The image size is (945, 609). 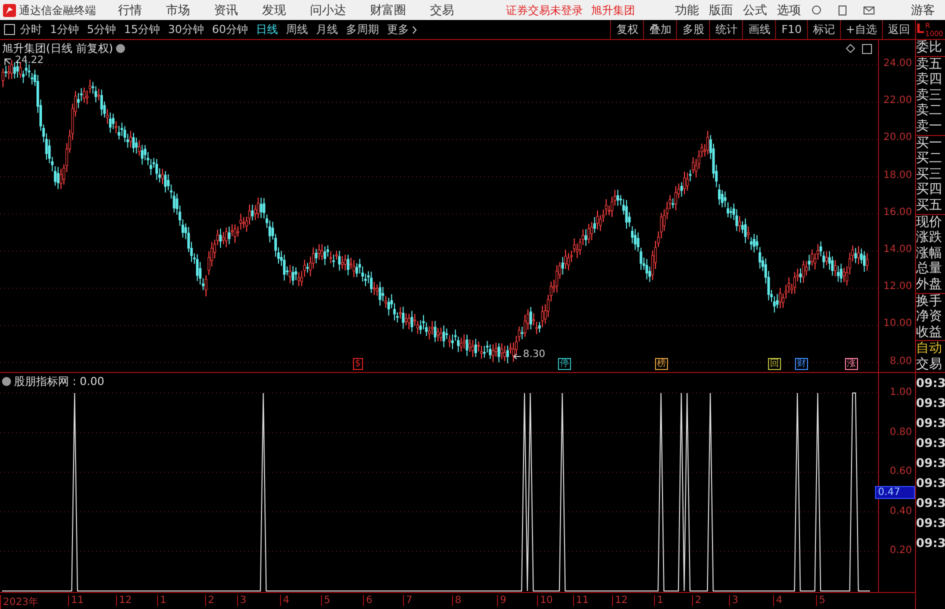 I want to click on more-menu: 更多, so click(x=398, y=29).